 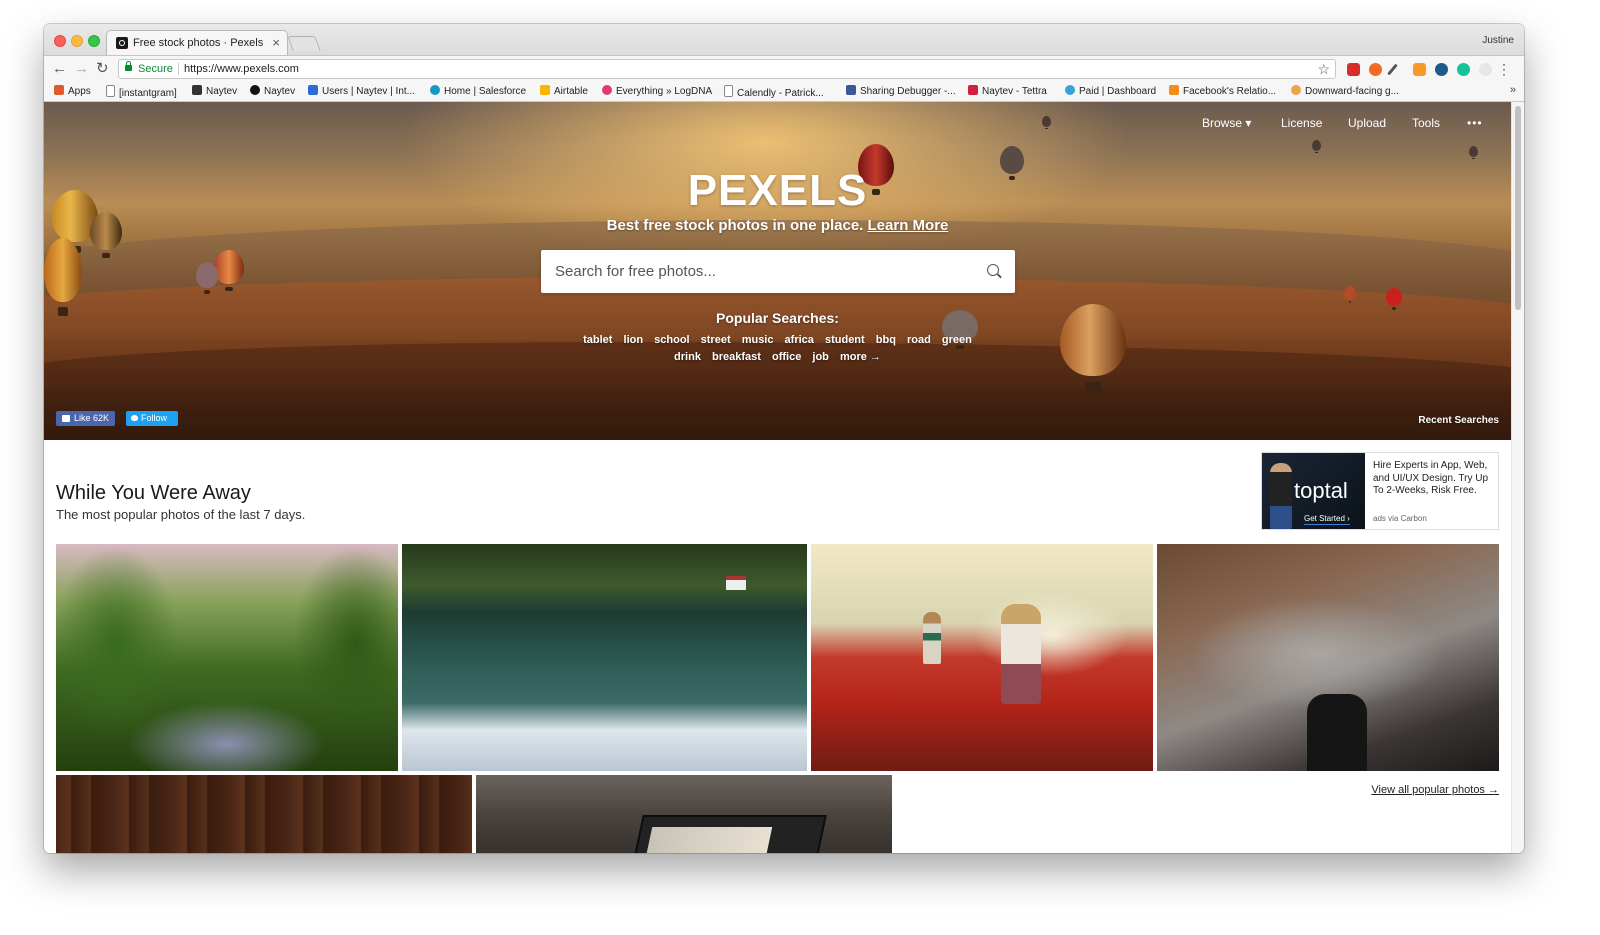 I want to click on bookmarks-overflow-icon: », so click(x=1513, y=90).